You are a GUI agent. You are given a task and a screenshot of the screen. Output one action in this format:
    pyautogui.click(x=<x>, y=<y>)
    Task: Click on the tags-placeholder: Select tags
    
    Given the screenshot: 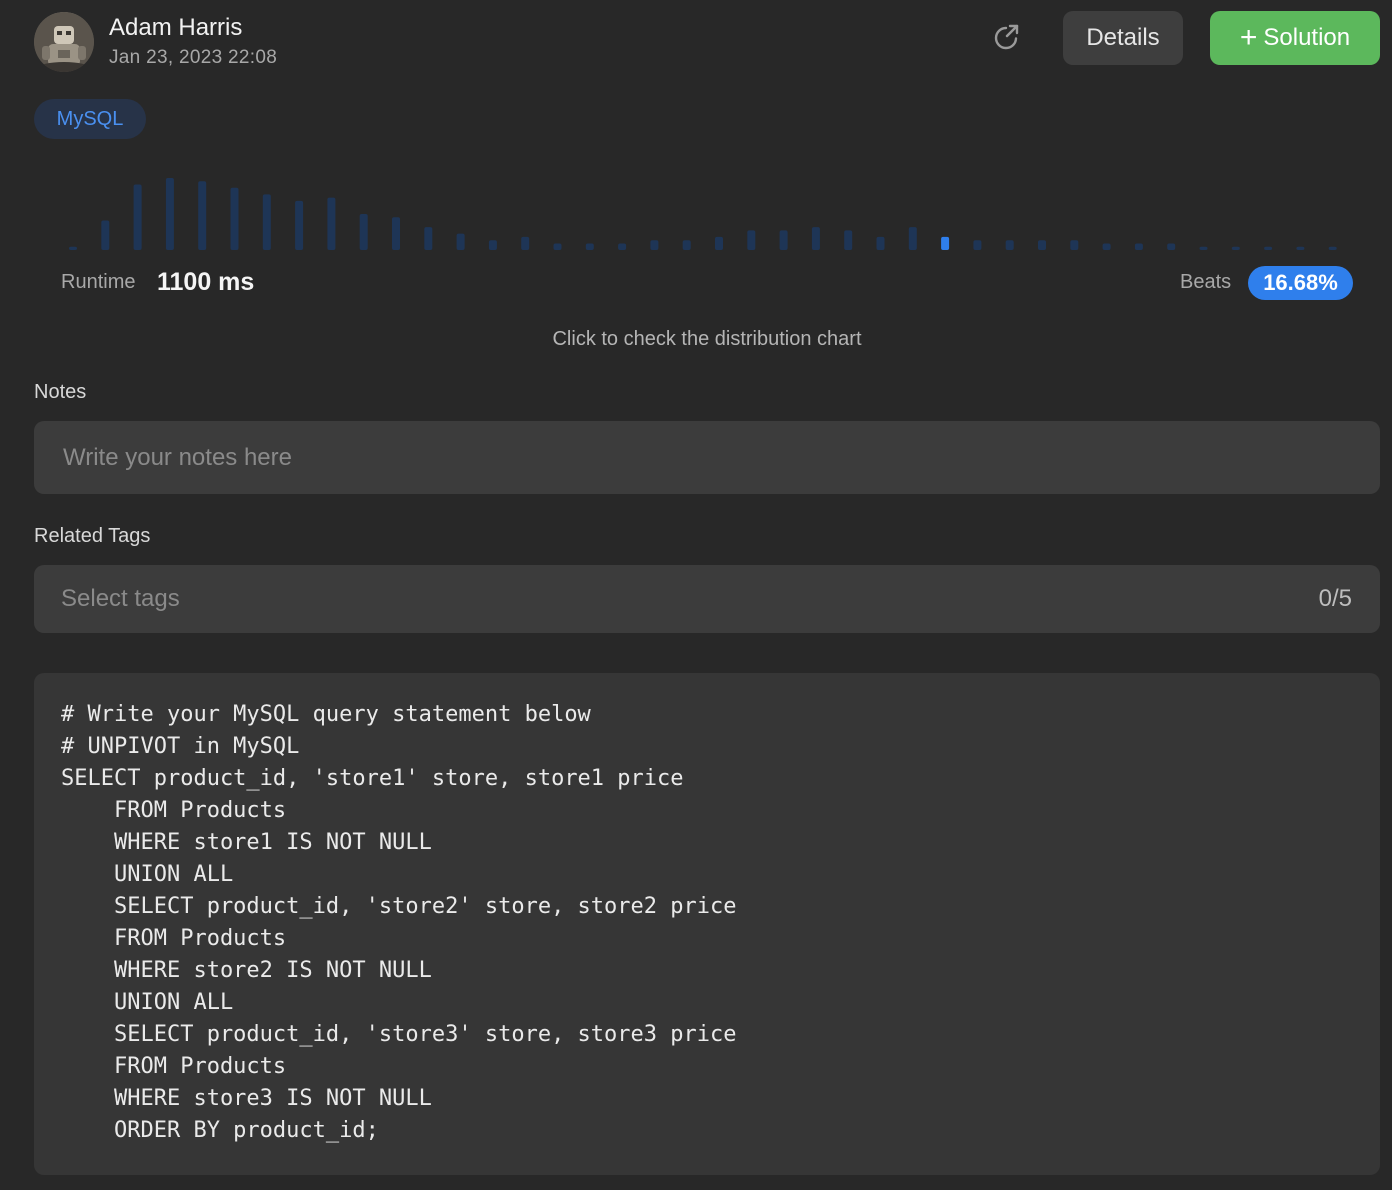 What is the action you would take?
    pyautogui.click(x=120, y=598)
    